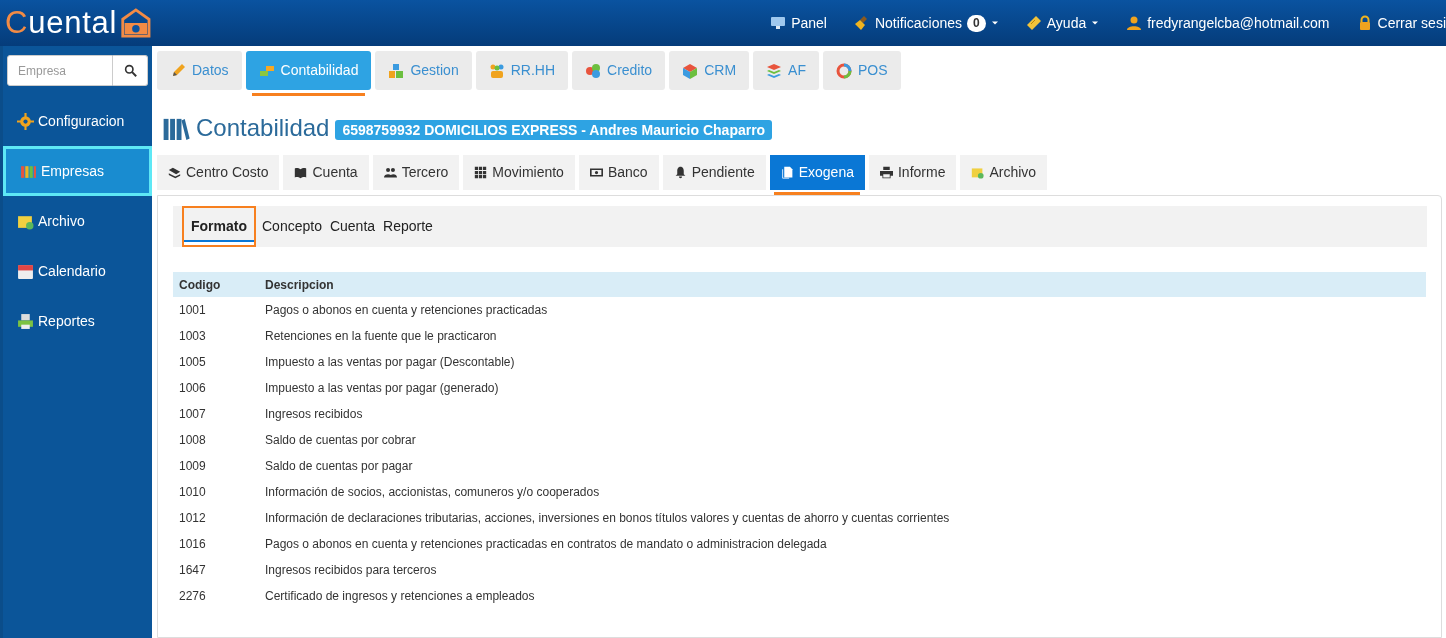 Image resolution: width=1446 pixels, height=638 pixels. Describe the element at coordinates (339, 466) in the screenshot. I see `table-cell-text: Saldo de cuentas por pagar` at that location.